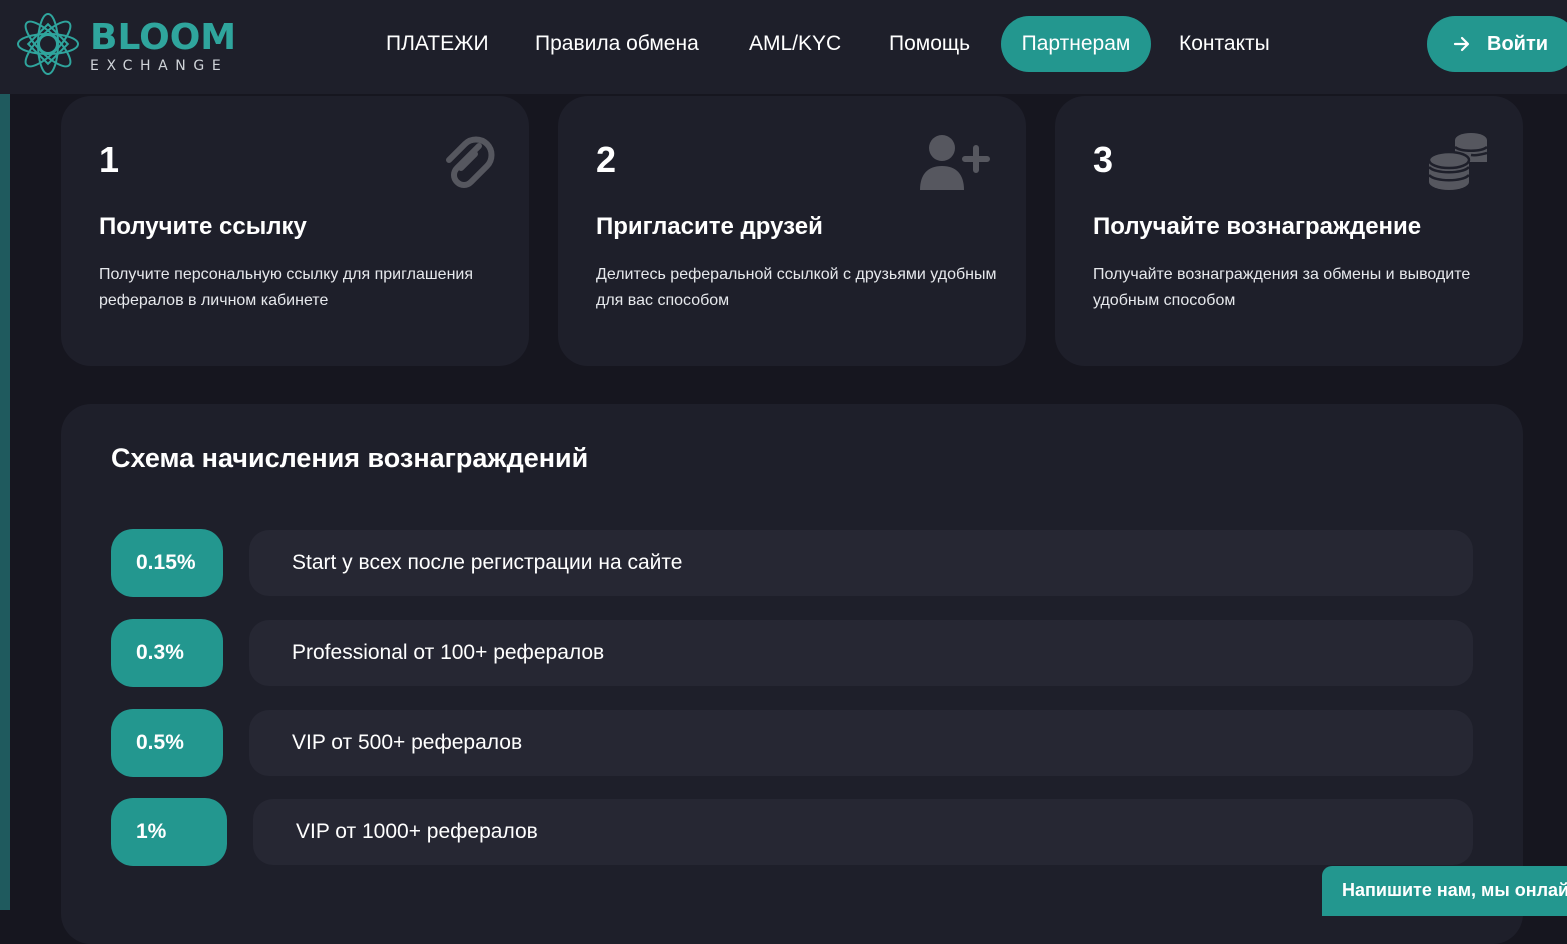  Describe the element at coordinates (1103, 159) in the screenshot. I see `step-number: 3` at that location.